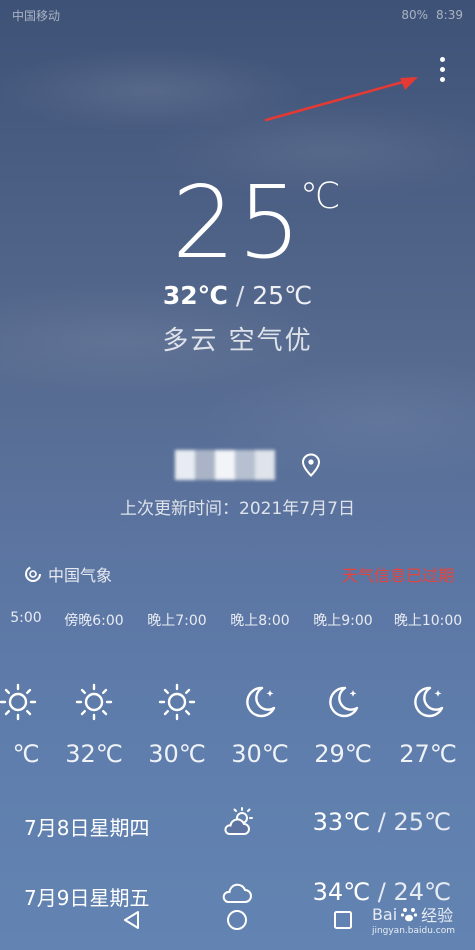  What do you see at coordinates (26, 618) in the screenshot?
I see `hour-label: 5:00` at bounding box center [26, 618].